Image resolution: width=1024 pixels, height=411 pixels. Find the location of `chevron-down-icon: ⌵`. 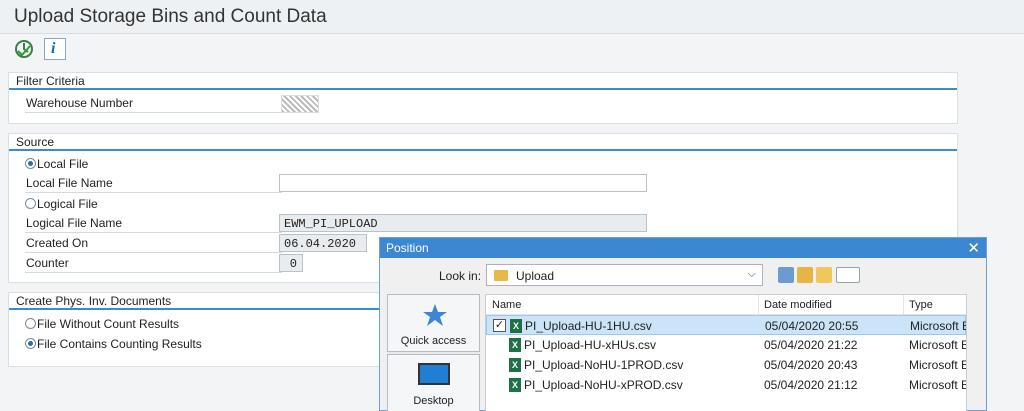

chevron-down-icon: ⌵ is located at coordinates (751, 274).